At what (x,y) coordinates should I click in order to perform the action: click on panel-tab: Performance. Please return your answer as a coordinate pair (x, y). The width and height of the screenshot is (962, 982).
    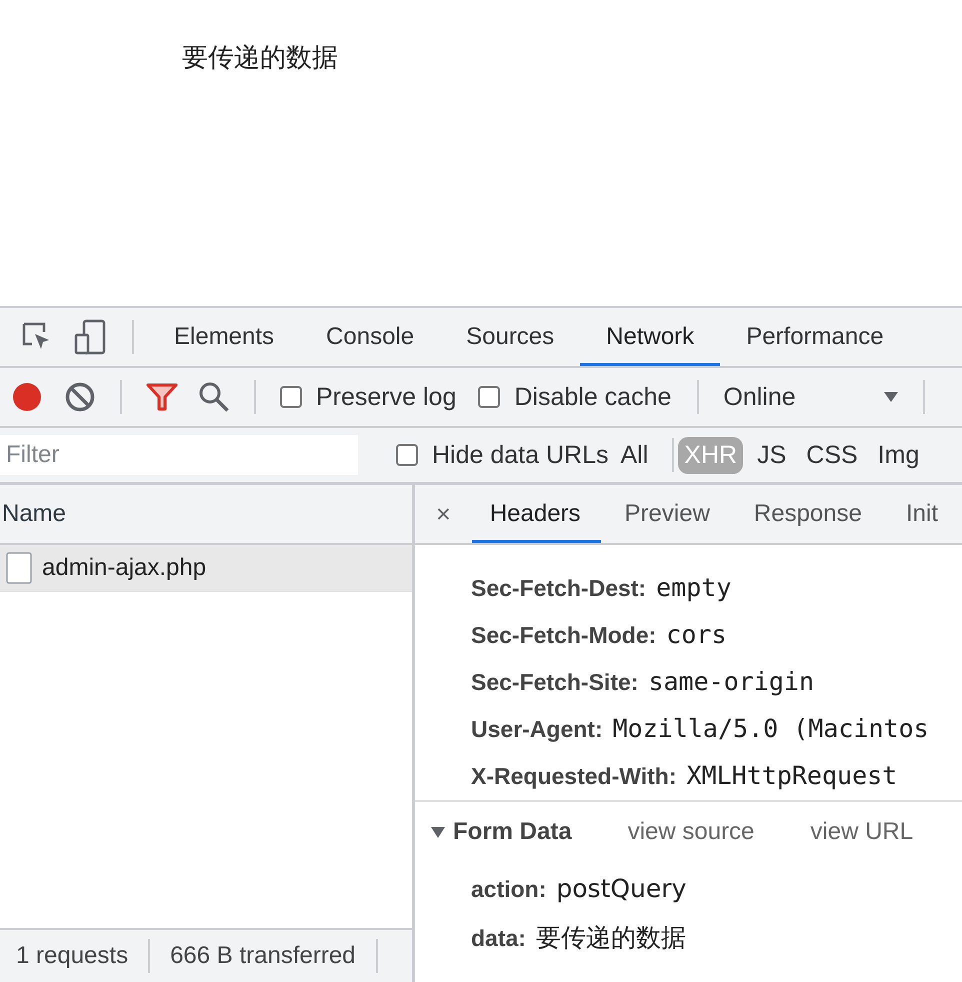
    Looking at the image, I should click on (815, 337).